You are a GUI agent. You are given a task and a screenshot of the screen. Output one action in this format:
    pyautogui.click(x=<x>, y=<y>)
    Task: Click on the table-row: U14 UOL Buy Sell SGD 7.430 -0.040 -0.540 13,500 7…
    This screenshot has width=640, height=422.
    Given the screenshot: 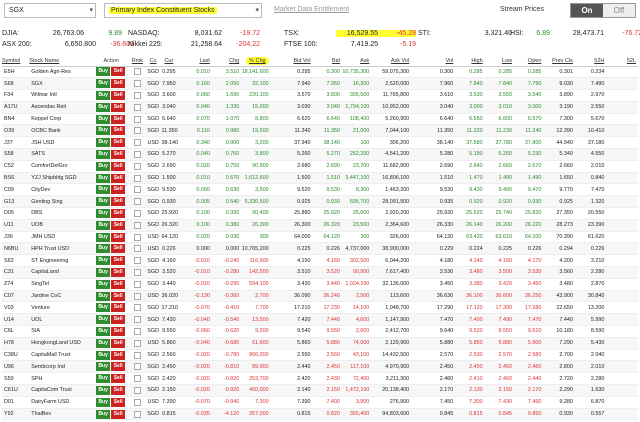 What is the action you would take?
    pyautogui.click(x=320, y=320)
    